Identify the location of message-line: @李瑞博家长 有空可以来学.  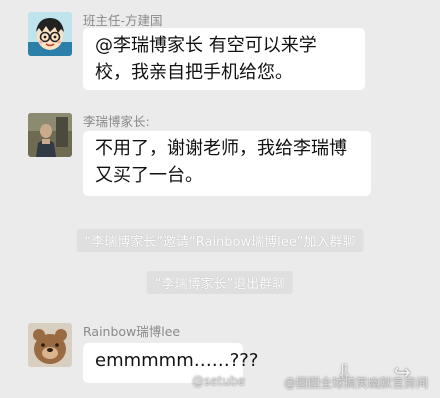
(206, 45).